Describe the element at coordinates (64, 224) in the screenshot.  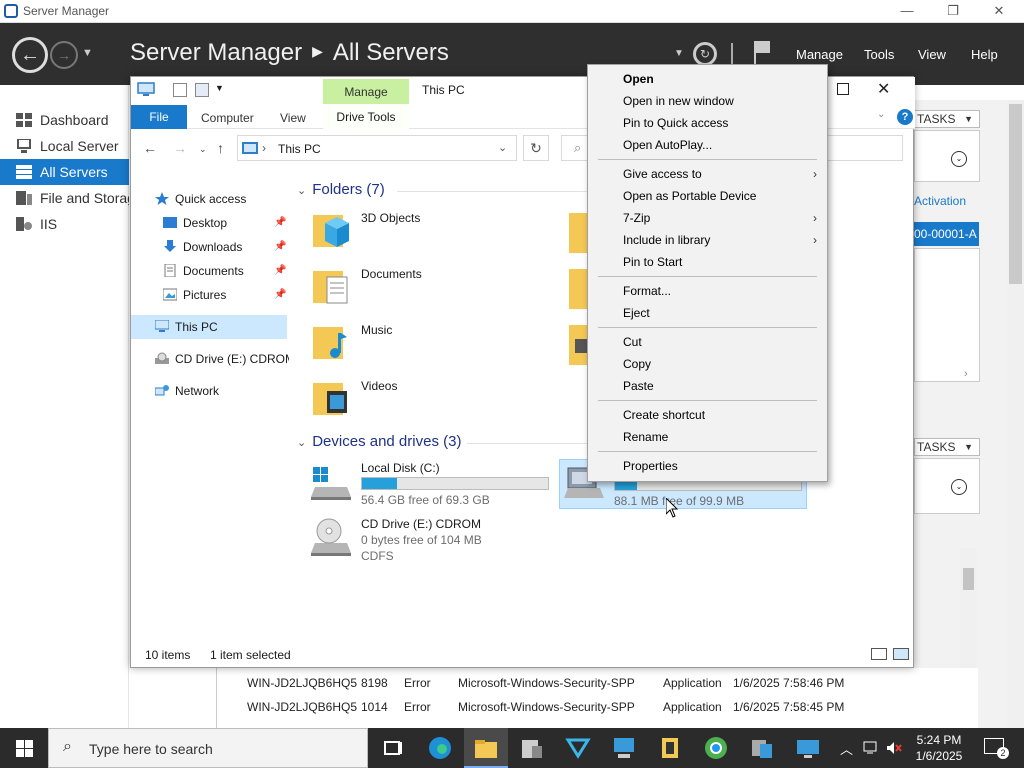
I see `sidebar-item-iis: IIS` at that location.